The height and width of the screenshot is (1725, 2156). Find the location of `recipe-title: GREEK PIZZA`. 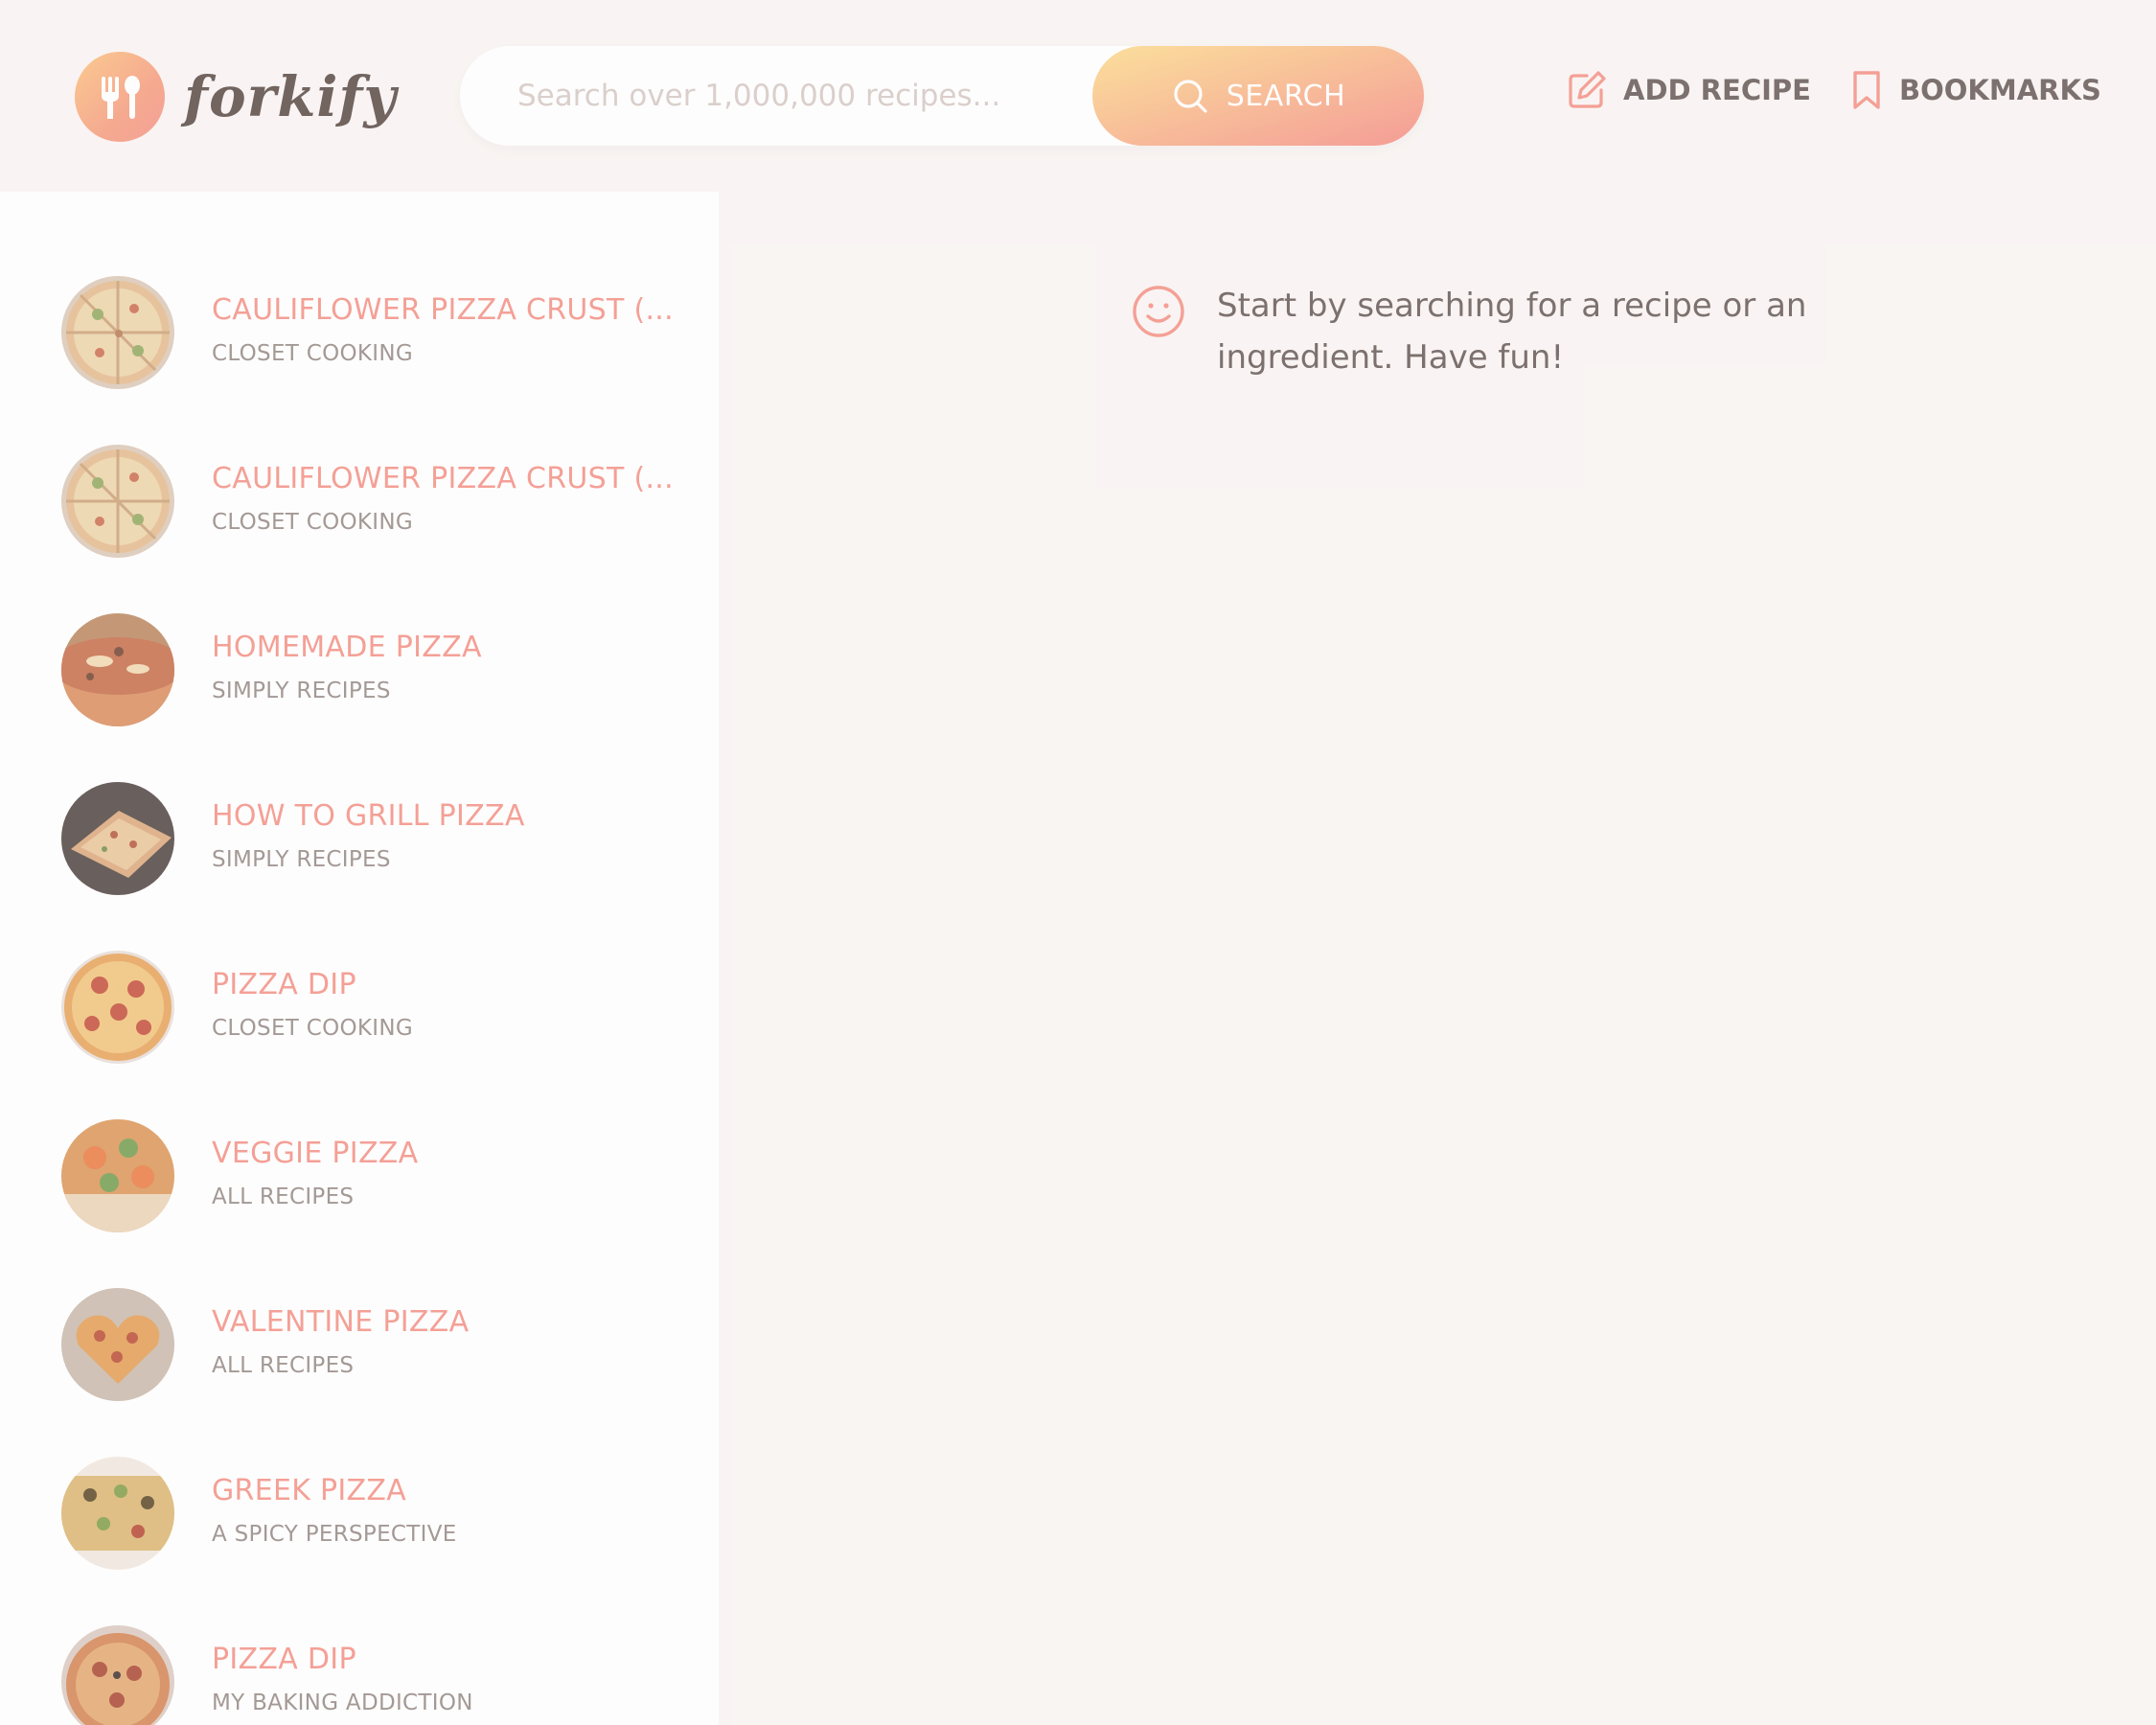

recipe-title: GREEK PIZZA is located at coordinates (309, 1490).